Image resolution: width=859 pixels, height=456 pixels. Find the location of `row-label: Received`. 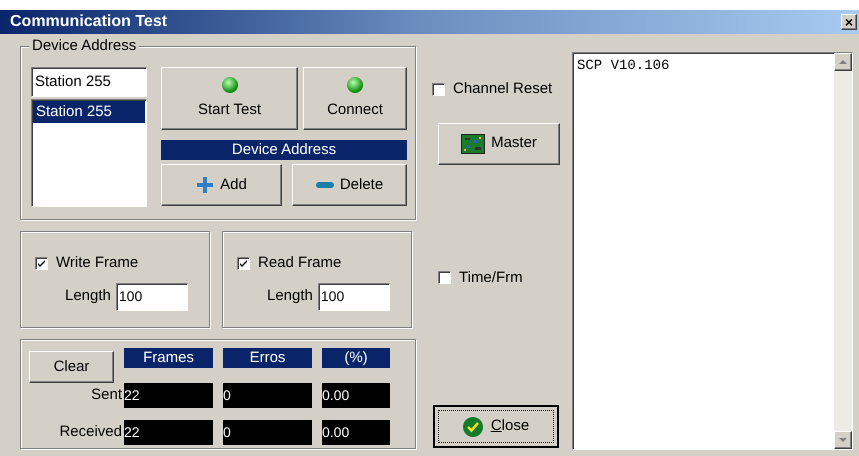

row-label: Received is located at coordinates (90, 432).